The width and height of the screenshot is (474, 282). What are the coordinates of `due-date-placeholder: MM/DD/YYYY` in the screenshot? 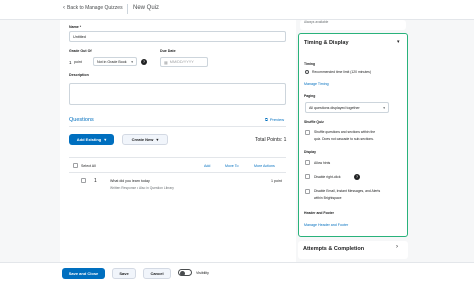 It's located at (181, 62).